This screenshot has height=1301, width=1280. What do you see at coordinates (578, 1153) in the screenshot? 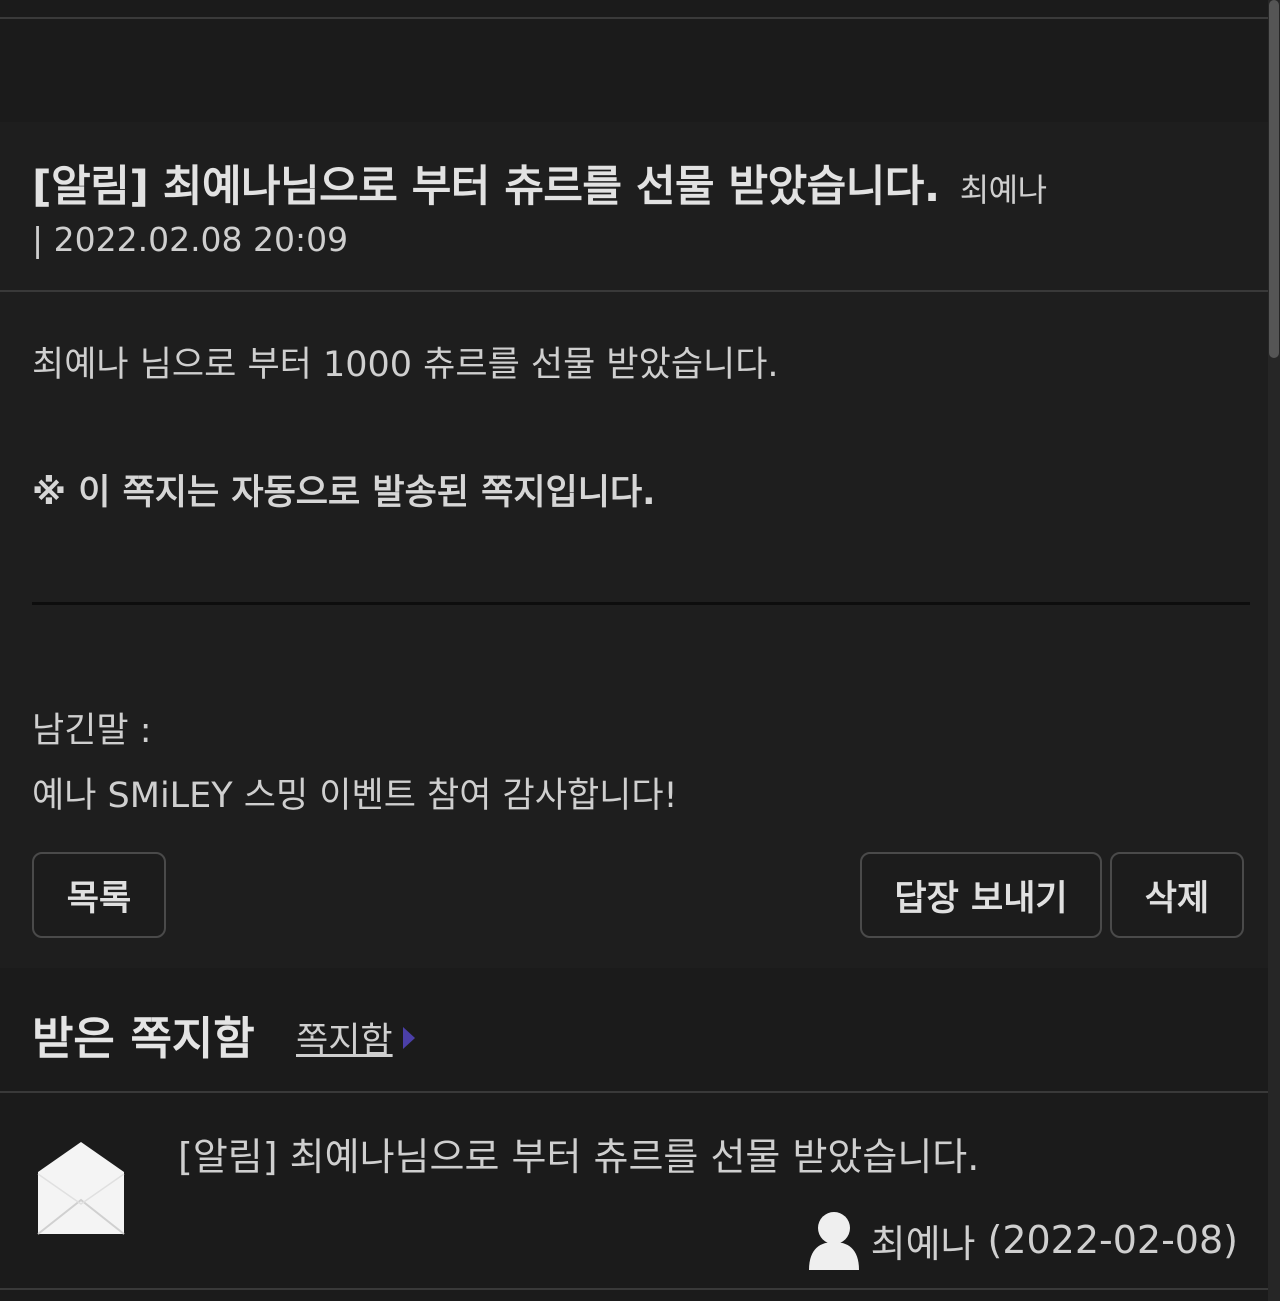
I see `inbox-item-title: [알림] 최예나님으로 부터 츄르를 선물 받았습니다.` at bounding box center [578, 1153].